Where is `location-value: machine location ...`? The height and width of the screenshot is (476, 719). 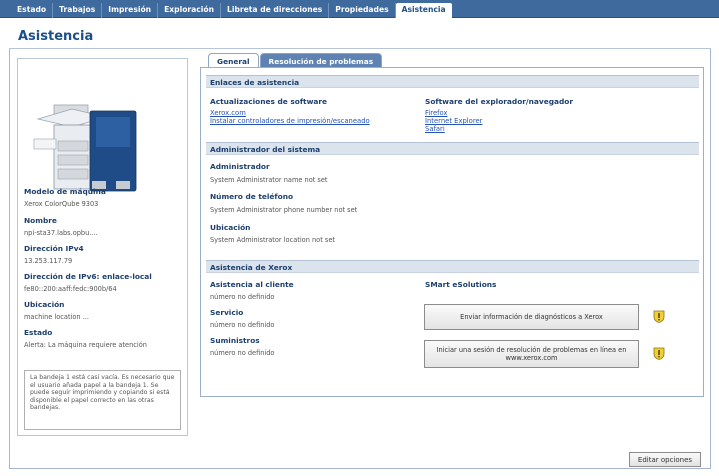 location-value: machine location ... is located at coordinates (56, 317).